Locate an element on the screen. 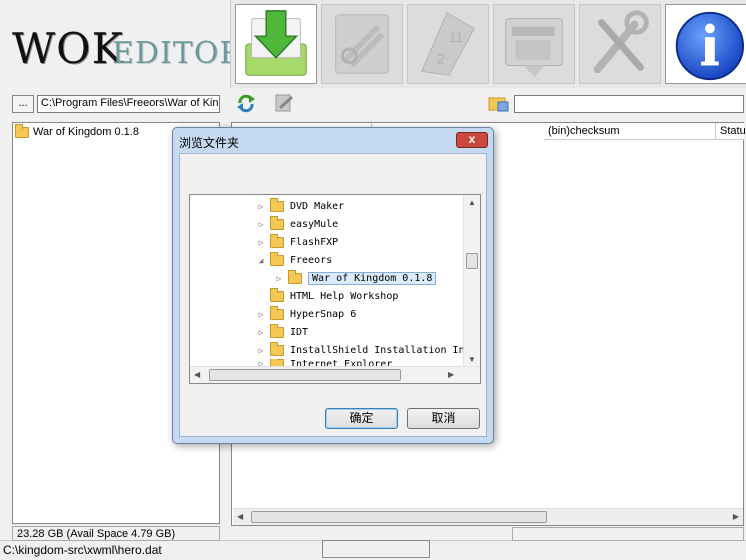  wrench-tools-icon is located at coordinates (362, 44).